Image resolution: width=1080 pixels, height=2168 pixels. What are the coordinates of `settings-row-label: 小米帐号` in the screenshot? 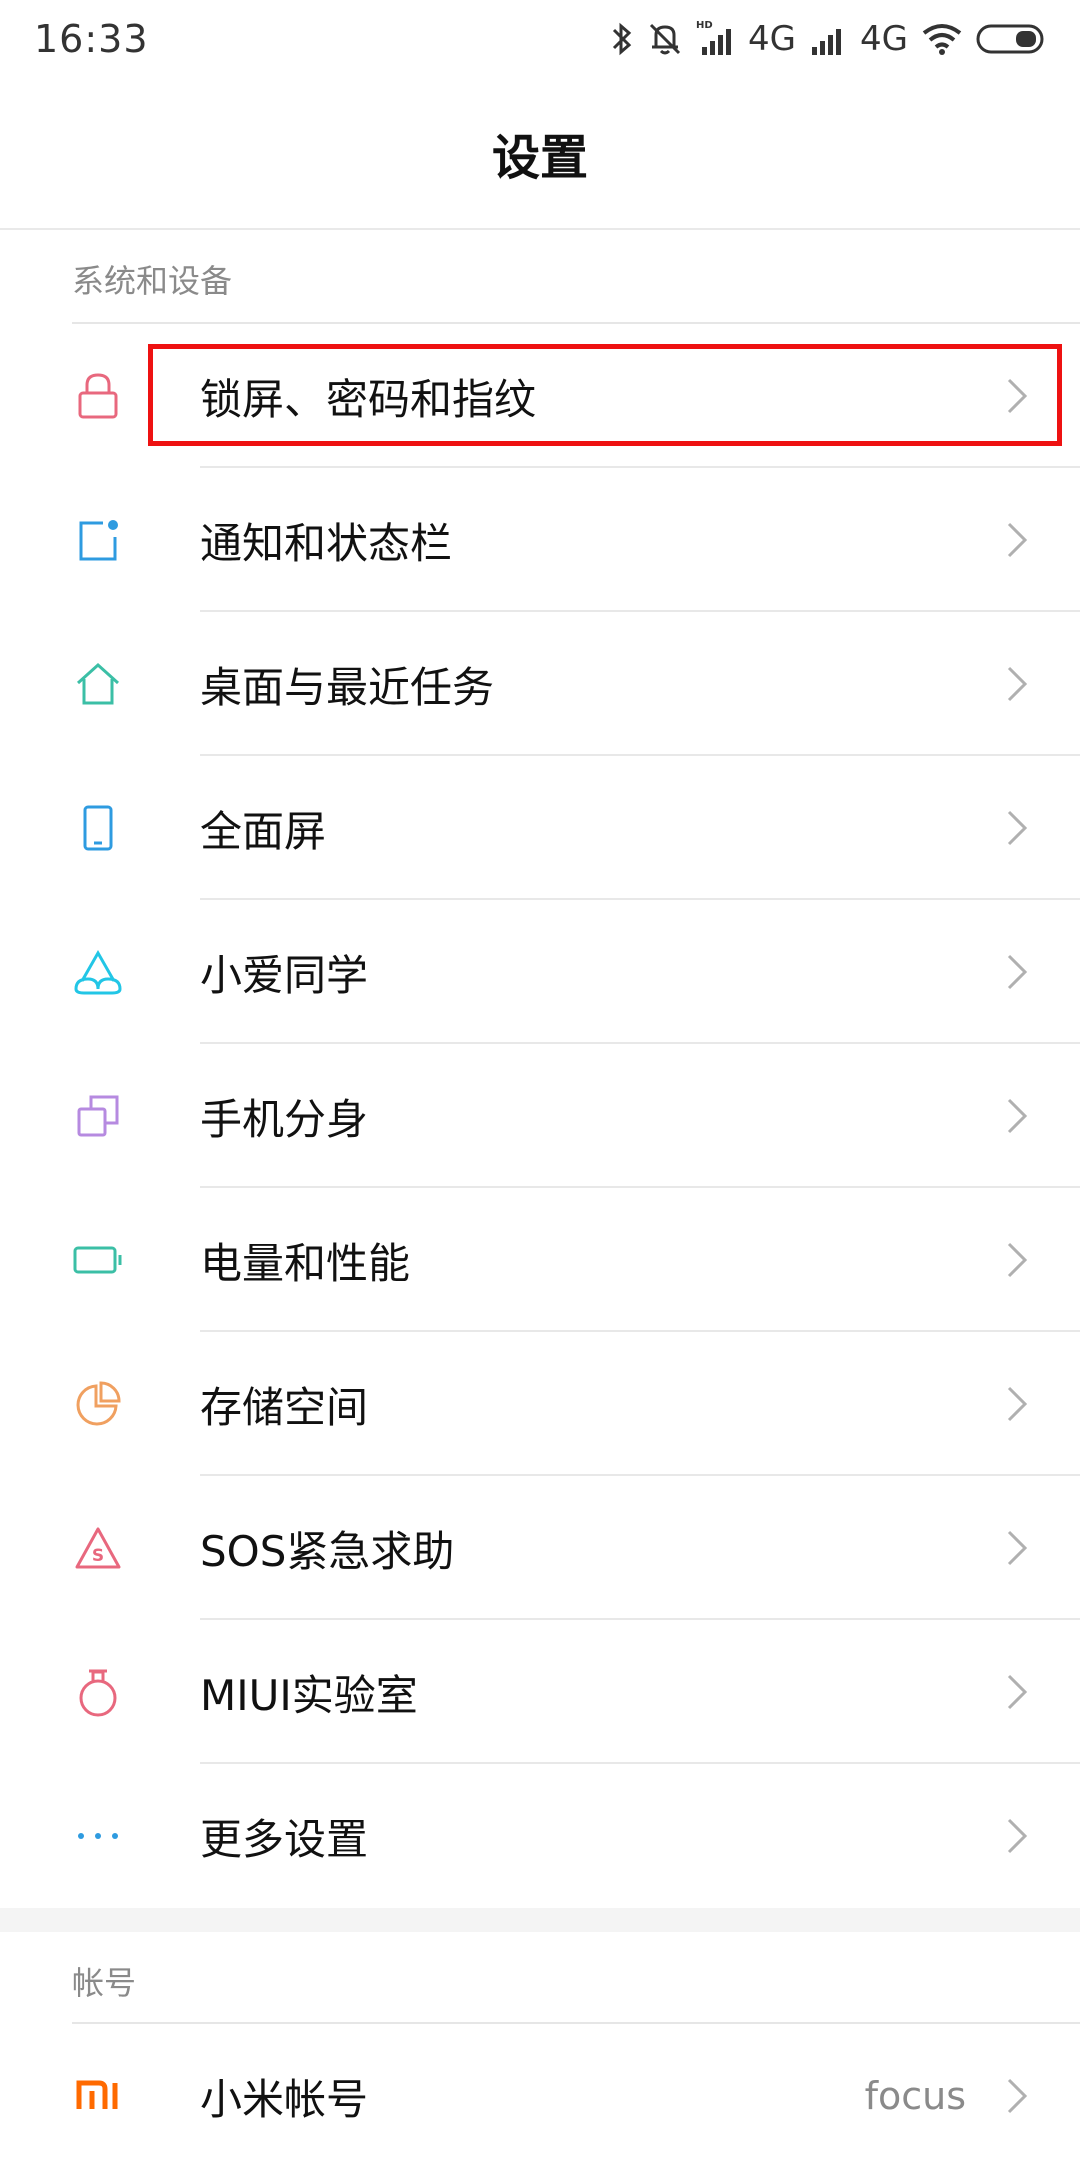 It's located at (284, 2099).